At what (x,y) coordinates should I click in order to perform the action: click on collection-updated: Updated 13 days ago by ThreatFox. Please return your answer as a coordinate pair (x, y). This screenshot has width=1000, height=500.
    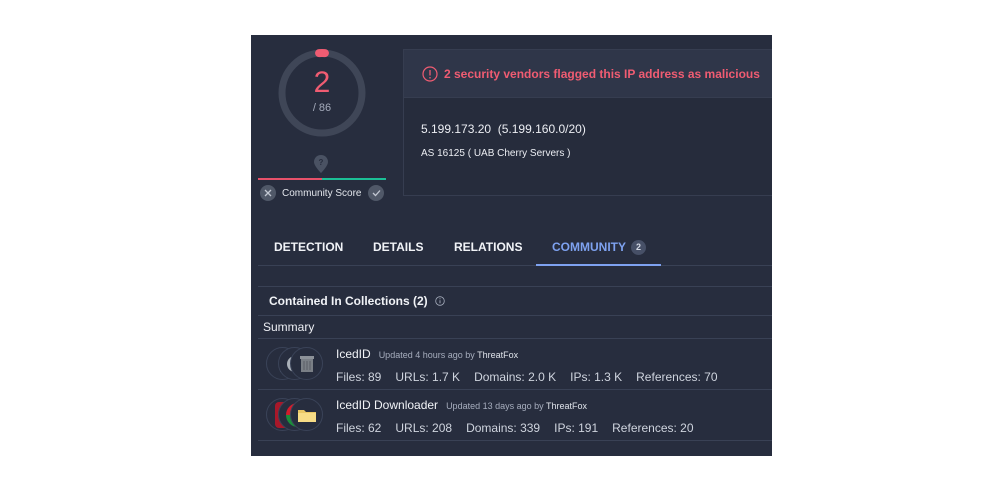
    Looking at the image, I should click on (516, 406).